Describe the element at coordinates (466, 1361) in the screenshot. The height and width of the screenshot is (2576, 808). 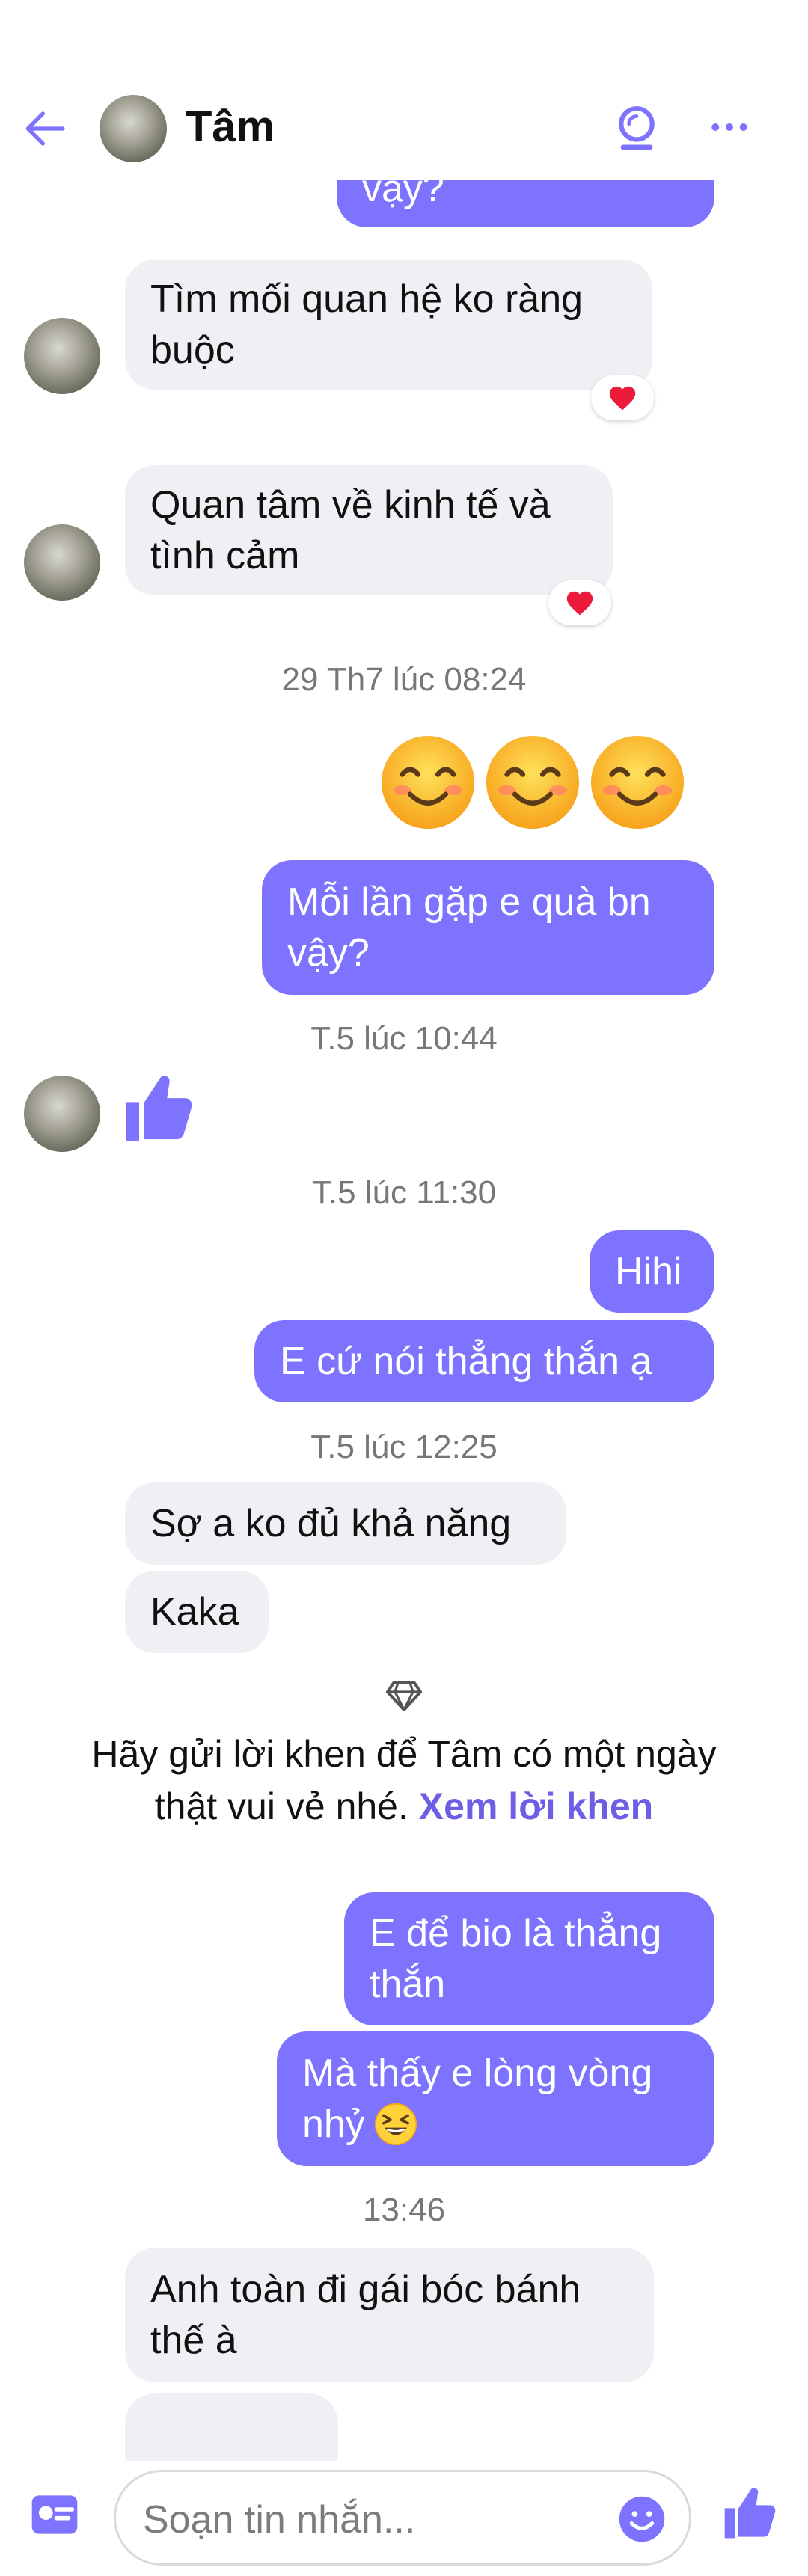
I see `message-text: E cứ nói thẳng thắn ạ` at that location.